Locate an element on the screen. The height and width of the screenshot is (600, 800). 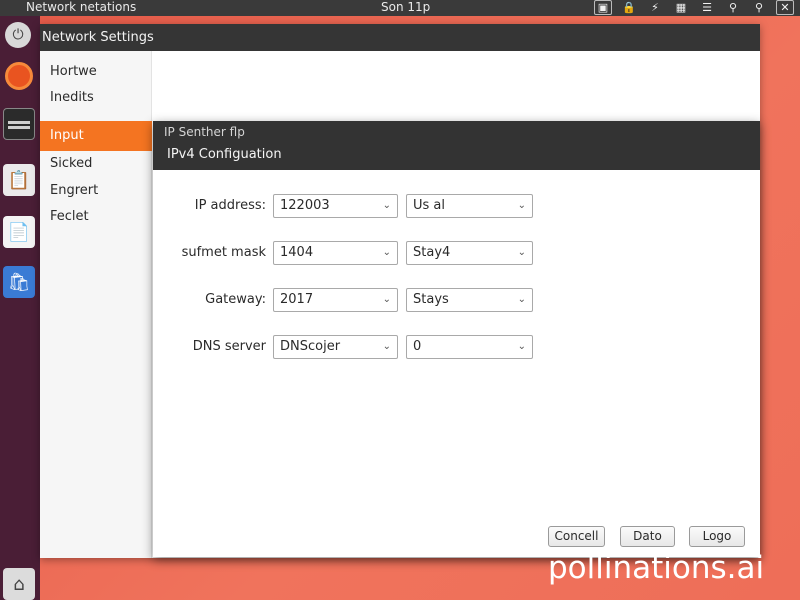
subnet-mask-label: sufmet mask is located at coordinates (223, 252).